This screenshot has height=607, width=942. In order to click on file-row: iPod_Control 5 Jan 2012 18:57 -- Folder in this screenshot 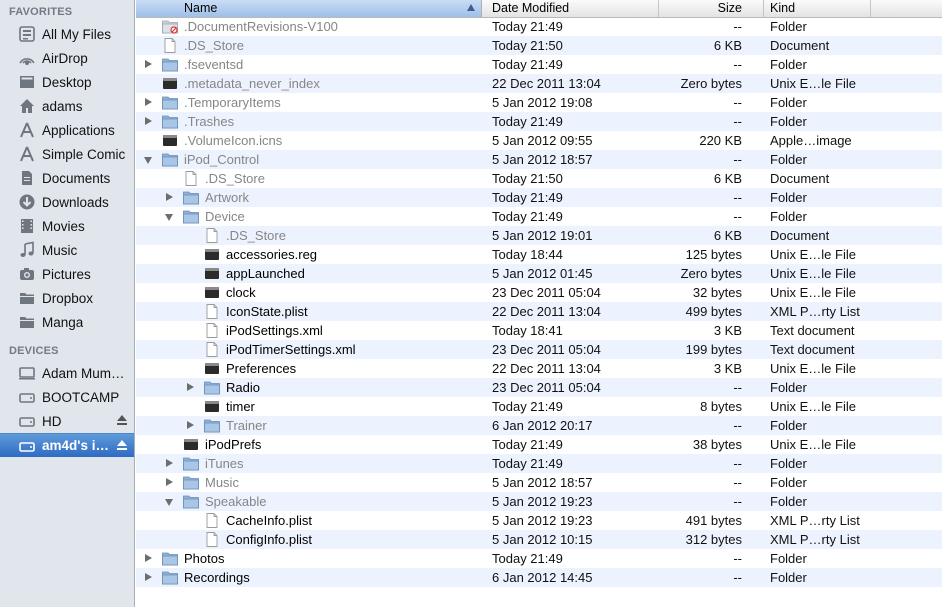, I will do `click(539, 159)`.